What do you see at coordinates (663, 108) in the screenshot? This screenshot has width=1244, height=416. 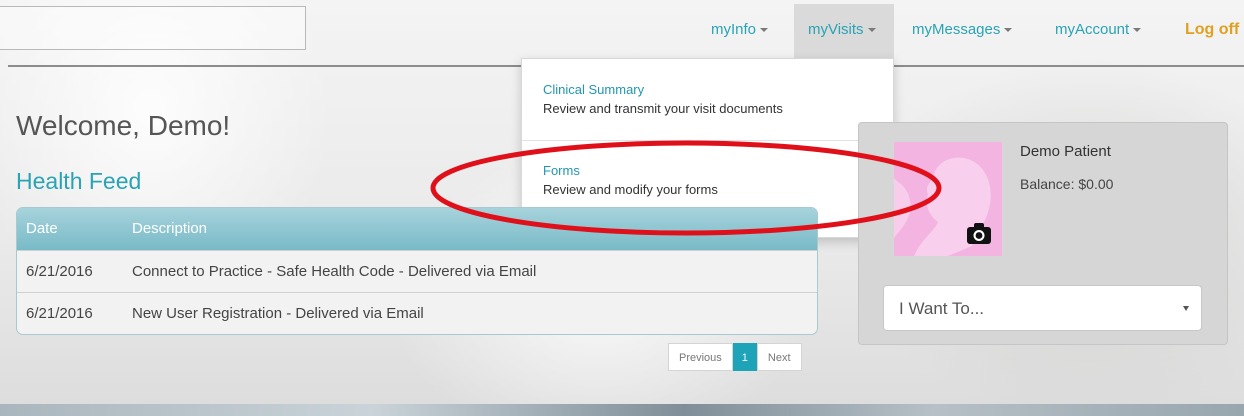 I see `dropdown-item-desc: Review and transmit your visit documents` at bounding box center [663, 108].